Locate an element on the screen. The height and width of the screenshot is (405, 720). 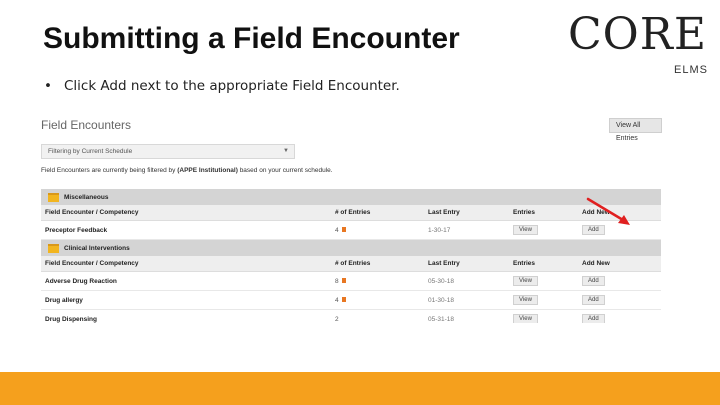
column-header: Add New is located at coordinates (620, 264).